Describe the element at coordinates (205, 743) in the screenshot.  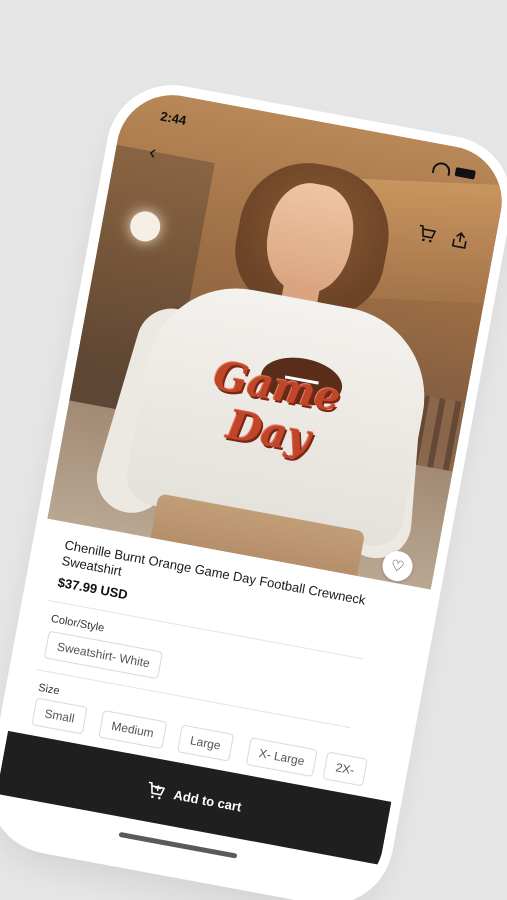
I see `size-option-large: Large` at that location.